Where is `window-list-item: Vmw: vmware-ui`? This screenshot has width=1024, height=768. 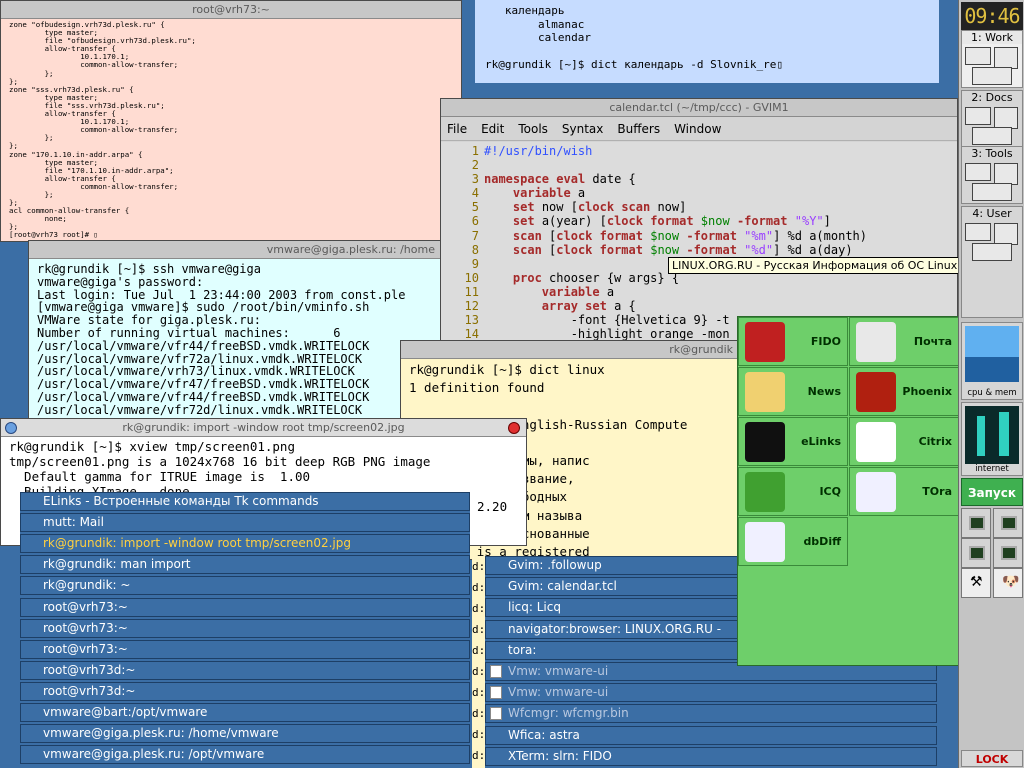 window-list-item: Vmw: vmware-ui is located at coordinates (711, 693).